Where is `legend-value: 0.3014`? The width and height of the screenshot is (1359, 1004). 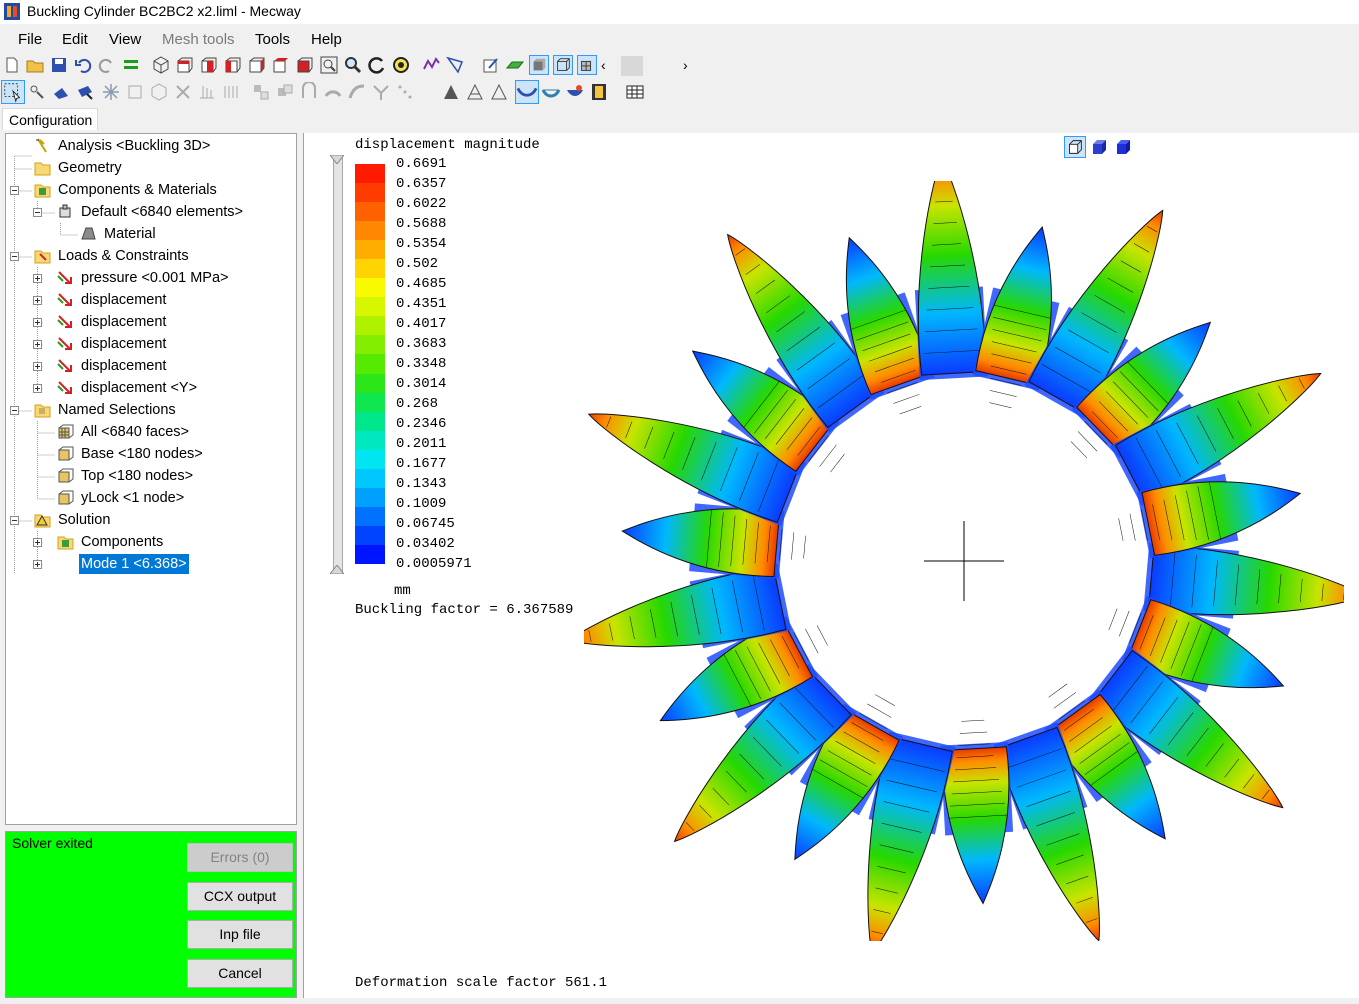 legend-value: 0.3014 is located at coordinates (421, 384).